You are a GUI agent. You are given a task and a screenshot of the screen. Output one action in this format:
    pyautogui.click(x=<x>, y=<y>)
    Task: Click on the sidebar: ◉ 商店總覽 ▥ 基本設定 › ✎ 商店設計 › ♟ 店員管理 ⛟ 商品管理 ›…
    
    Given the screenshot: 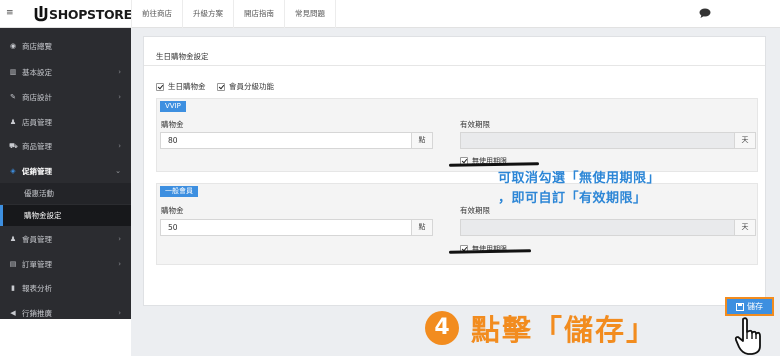 What is the action you would take?
    pyautogui.click(x=65, y=173)
    